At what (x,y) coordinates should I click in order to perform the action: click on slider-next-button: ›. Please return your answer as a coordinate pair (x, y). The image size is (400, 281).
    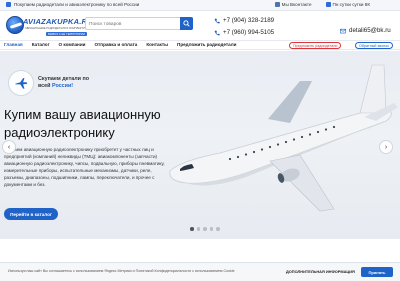
    Looking at the image, I should click on (386, 147).